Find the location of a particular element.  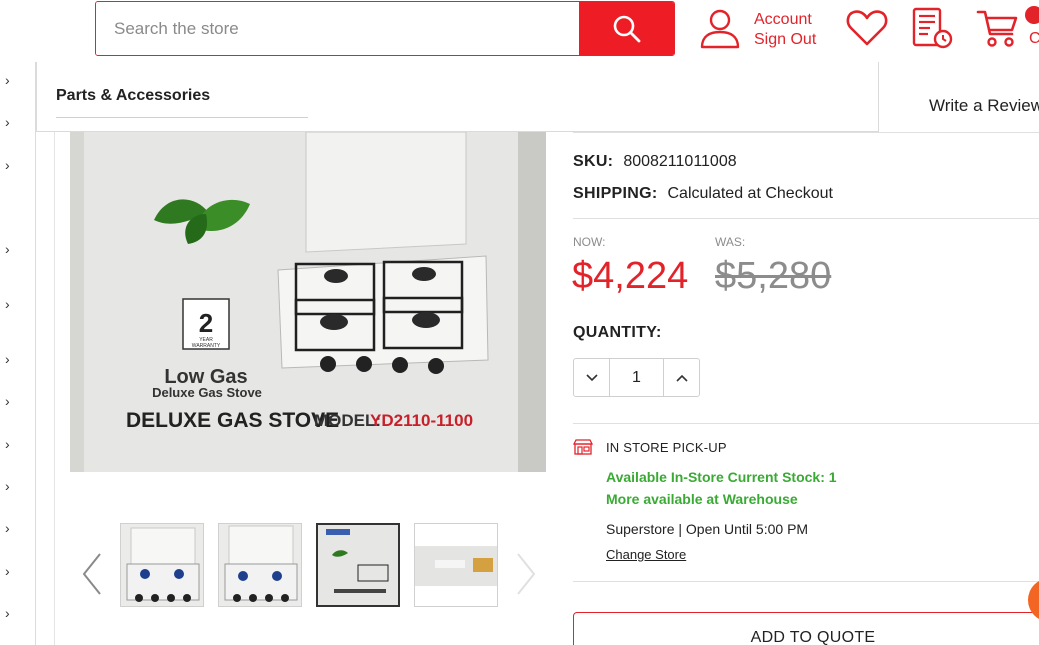

sidebar-divider is located at coordinates (54, 387).